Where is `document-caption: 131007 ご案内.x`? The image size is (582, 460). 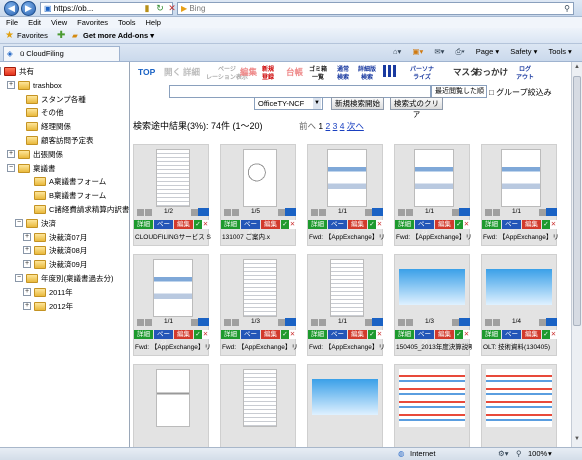
document-caption: 131007 ご案内.x is located at coordinates (260, 236).